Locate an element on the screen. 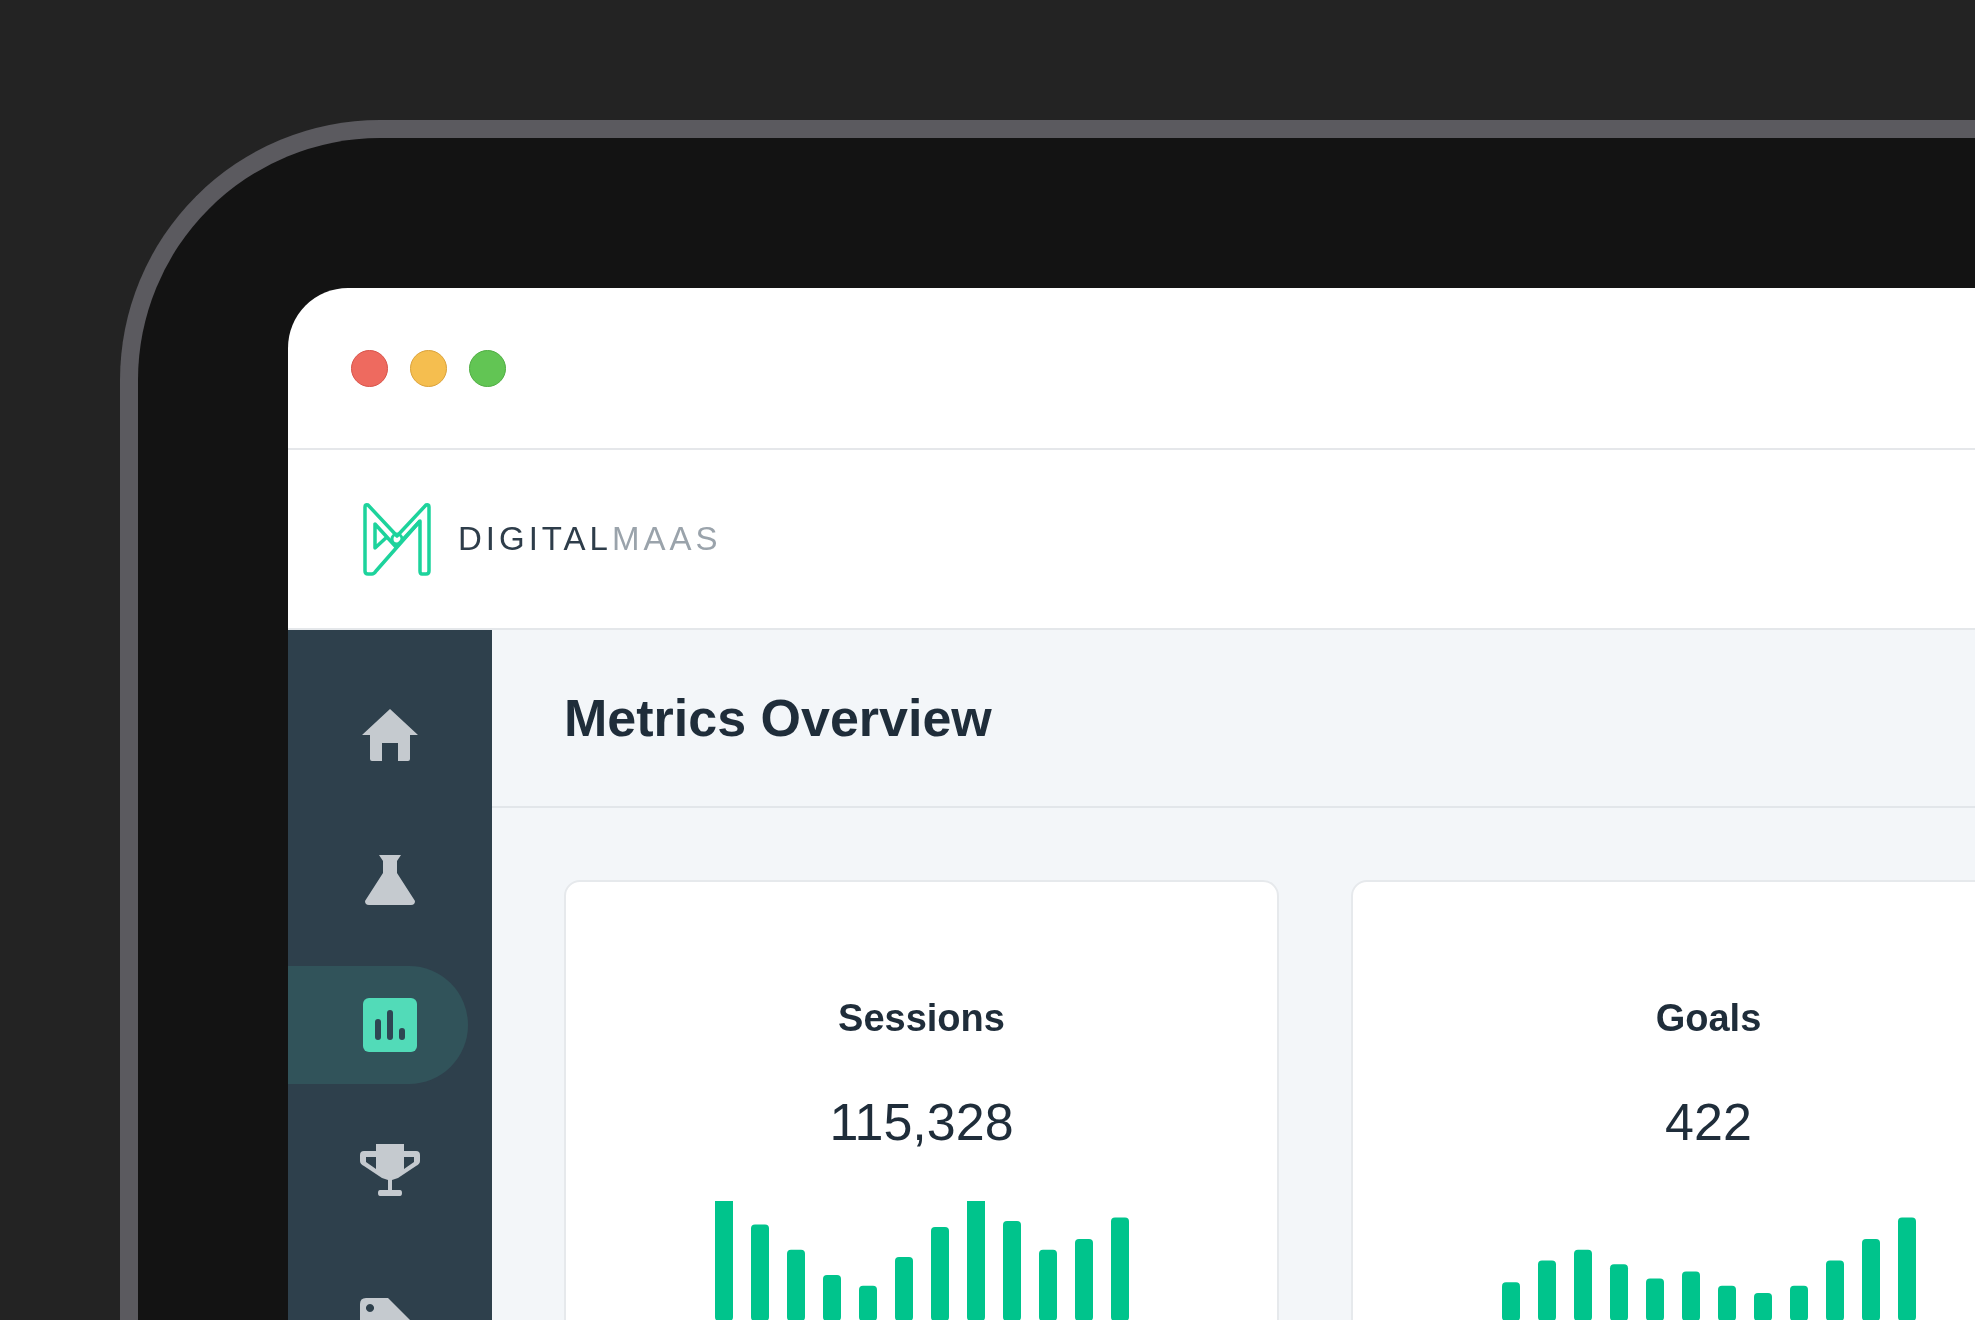  bar-chart-icon is located at coordinates (390, 1025).